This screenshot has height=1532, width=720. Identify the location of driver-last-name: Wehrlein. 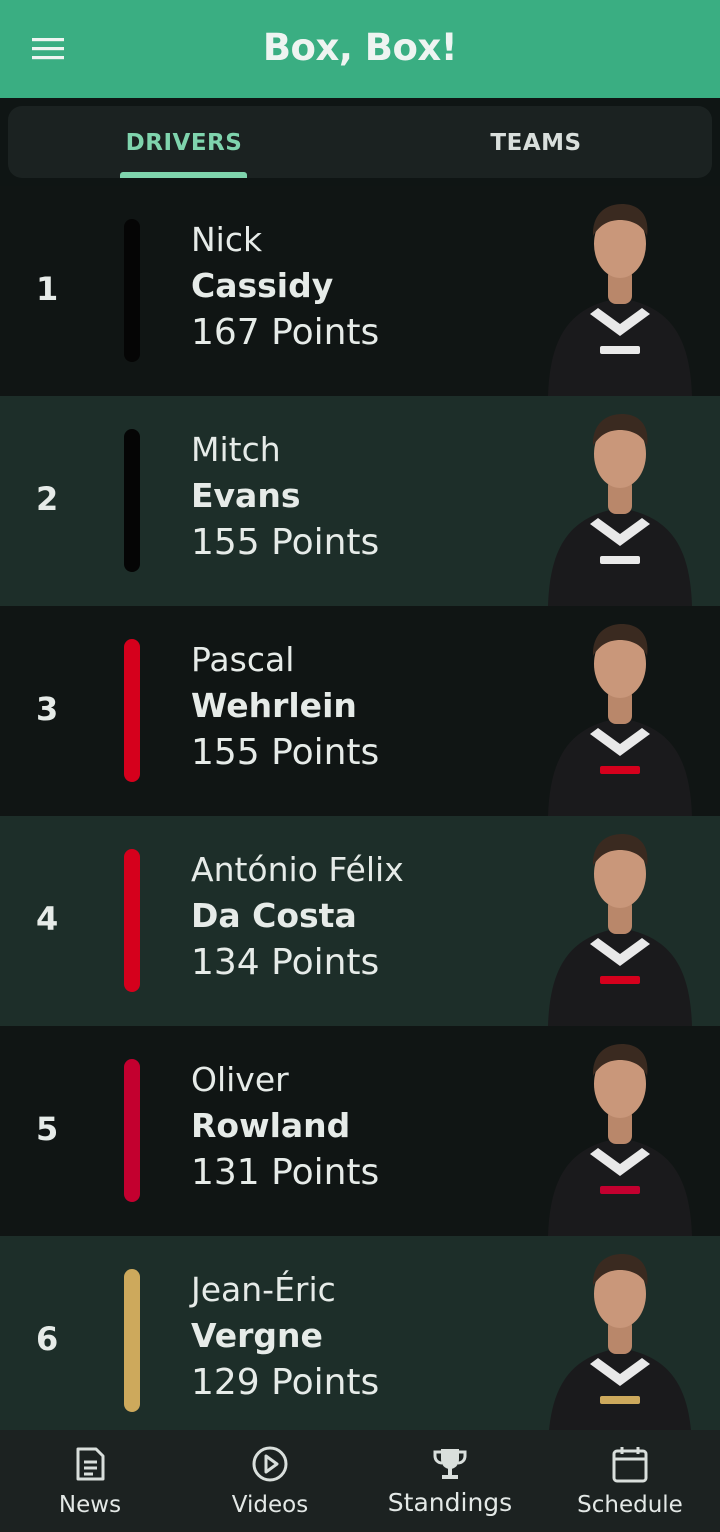
(274, 705).